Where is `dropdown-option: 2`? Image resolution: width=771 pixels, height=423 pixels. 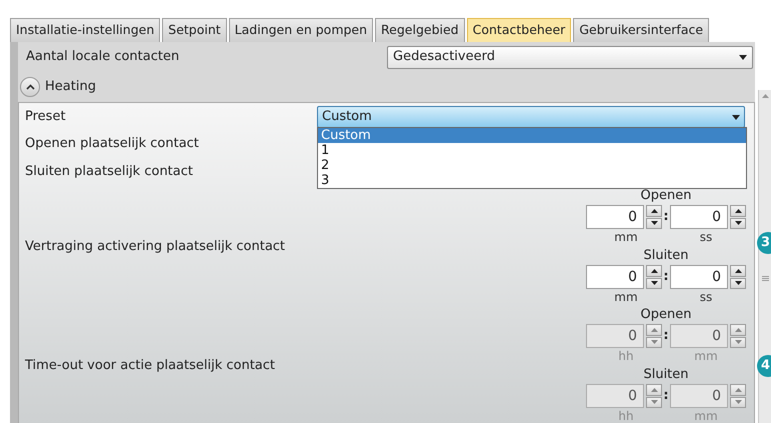 dropdown-option: 2 is located at coordinates (532, 165).